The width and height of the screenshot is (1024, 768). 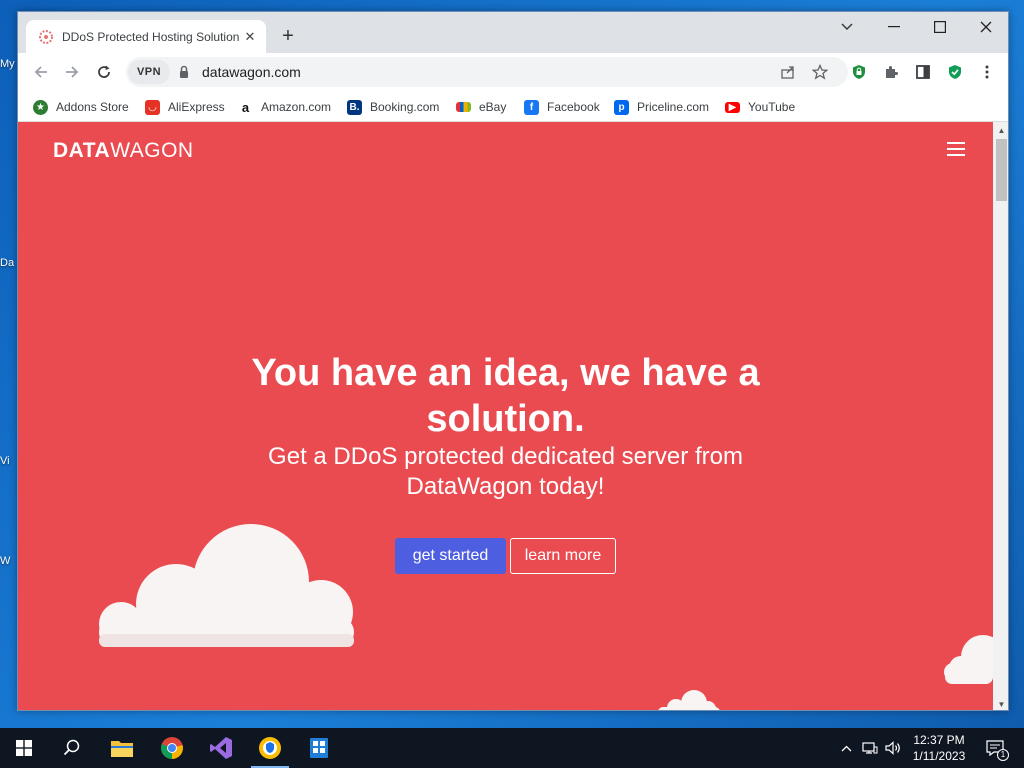 I want to click on hero-title: You have an idea, we have a solution., so click(x=505, y=396).